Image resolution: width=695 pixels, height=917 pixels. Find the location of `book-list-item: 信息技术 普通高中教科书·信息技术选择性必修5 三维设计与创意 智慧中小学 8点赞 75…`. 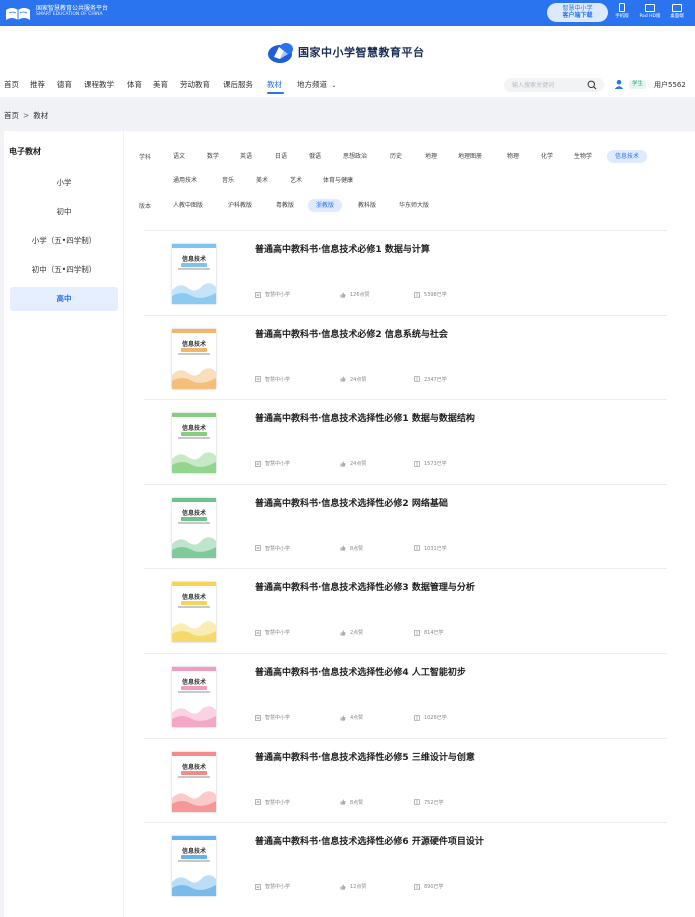

book-list-item: 信息技术 普通高中教科书·信息技术选择性必修5 三维设计与创意 智慧中小学 8点赞 75… is located at coordinates (405, 779).